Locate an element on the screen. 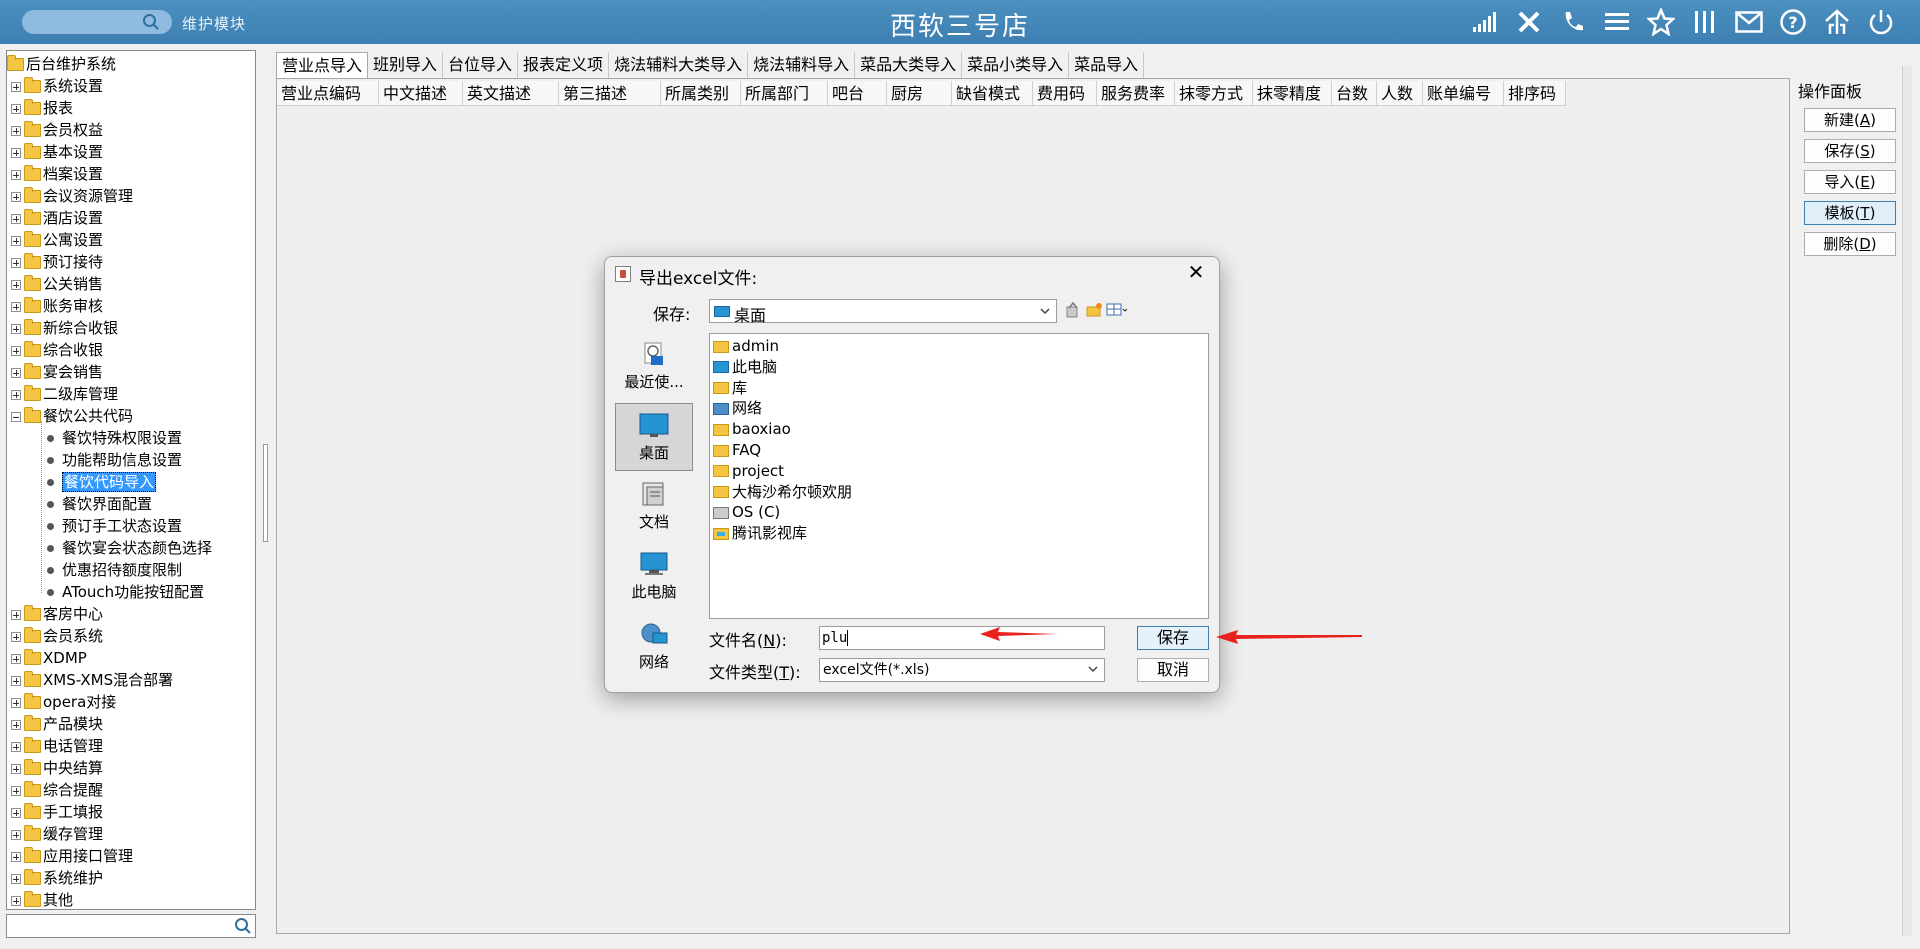 The width and height of the screenshot is (1920, 949). column-header: 营业点编码 is located at coordinates (328, 93).